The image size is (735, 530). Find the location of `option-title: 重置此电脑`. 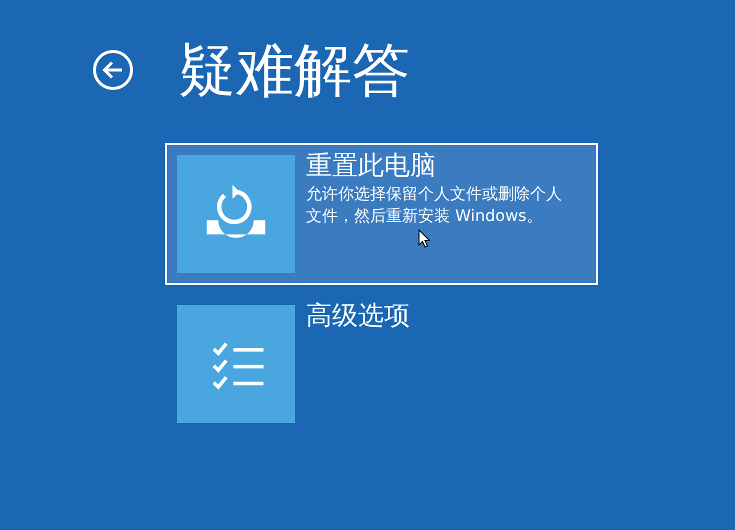

option-title: 重置此电脑 is located at coordinates (371, 166).